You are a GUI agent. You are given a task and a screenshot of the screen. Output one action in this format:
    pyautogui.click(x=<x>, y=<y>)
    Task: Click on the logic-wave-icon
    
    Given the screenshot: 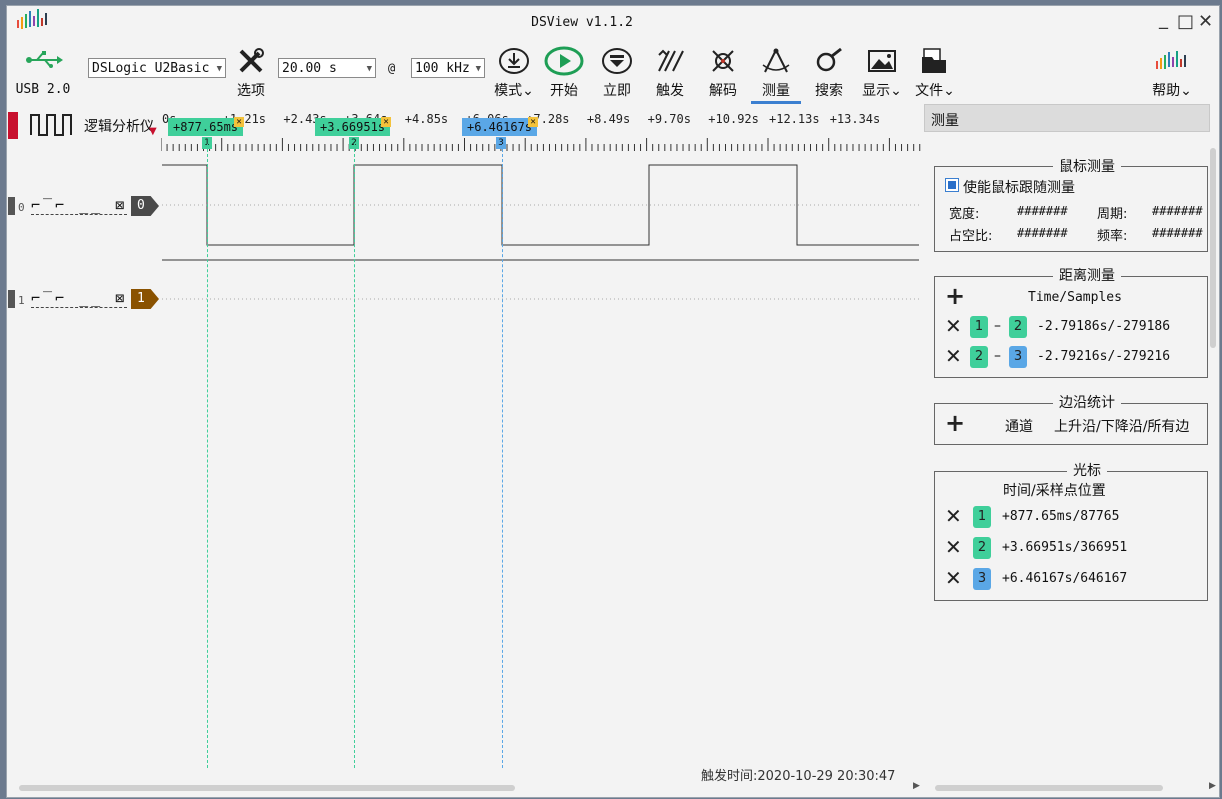 What is the action you would take?
    pyautogui.click(x=51, y=125)
    